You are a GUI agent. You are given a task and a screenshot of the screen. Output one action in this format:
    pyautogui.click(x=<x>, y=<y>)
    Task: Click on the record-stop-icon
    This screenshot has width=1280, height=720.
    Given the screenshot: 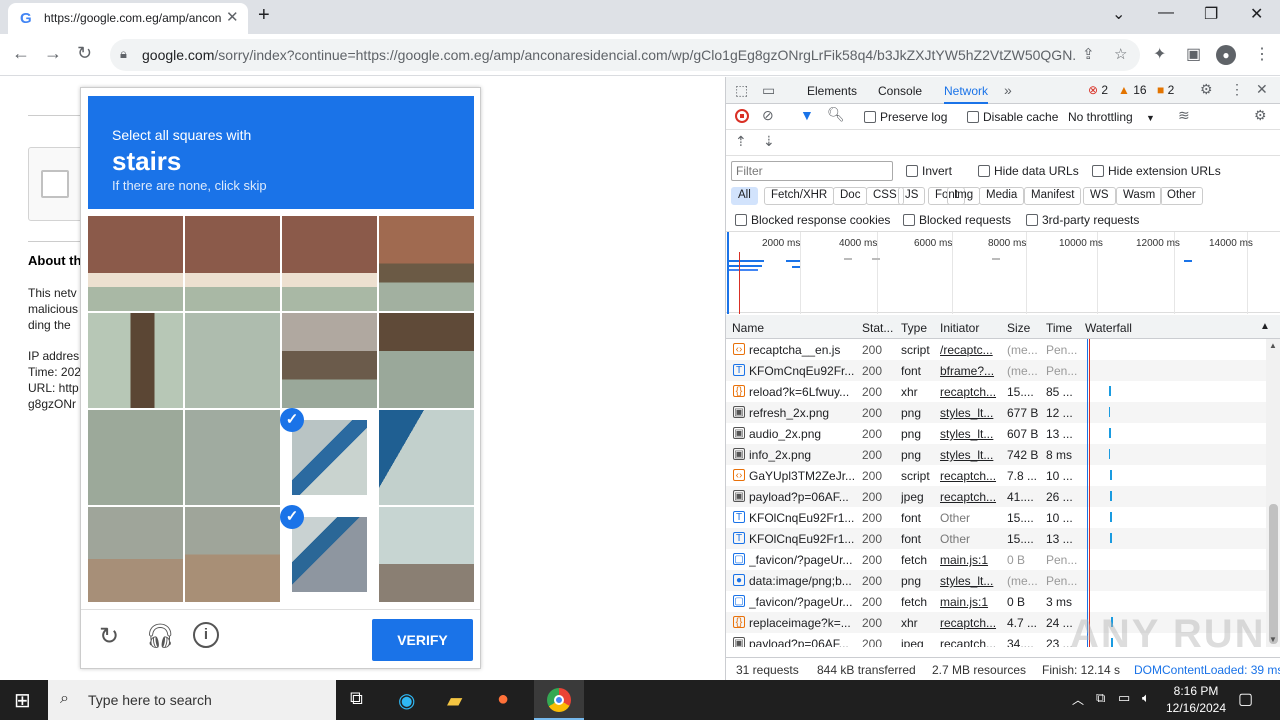 What is the action you would take?
    pyautogui.click(x=742, y=116)
    